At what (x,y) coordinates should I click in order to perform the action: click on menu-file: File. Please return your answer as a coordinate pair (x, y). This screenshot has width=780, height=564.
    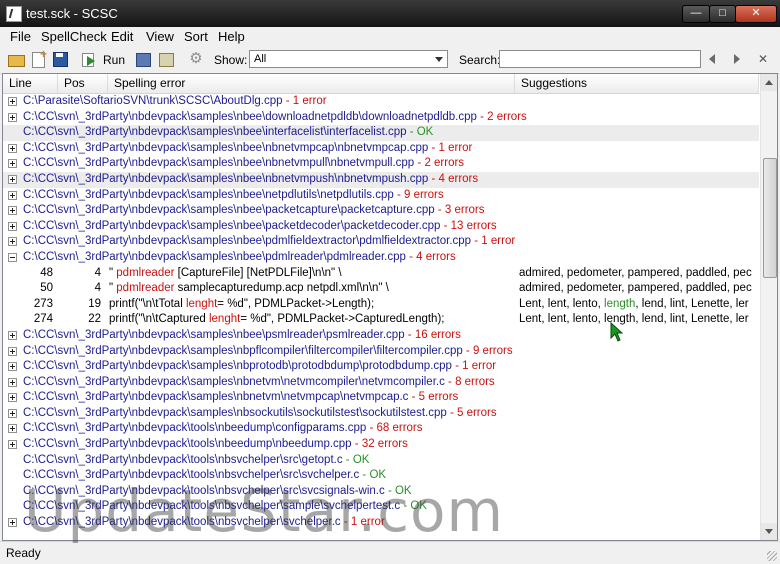
    Looking at the image, I should click on (20, 36).